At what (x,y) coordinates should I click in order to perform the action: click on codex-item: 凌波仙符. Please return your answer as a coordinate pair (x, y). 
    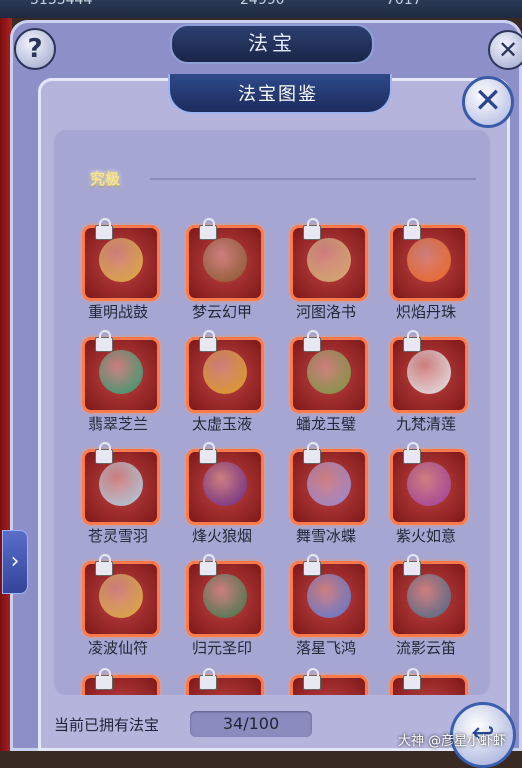
    Looking at the image, I should click on (116, 608).